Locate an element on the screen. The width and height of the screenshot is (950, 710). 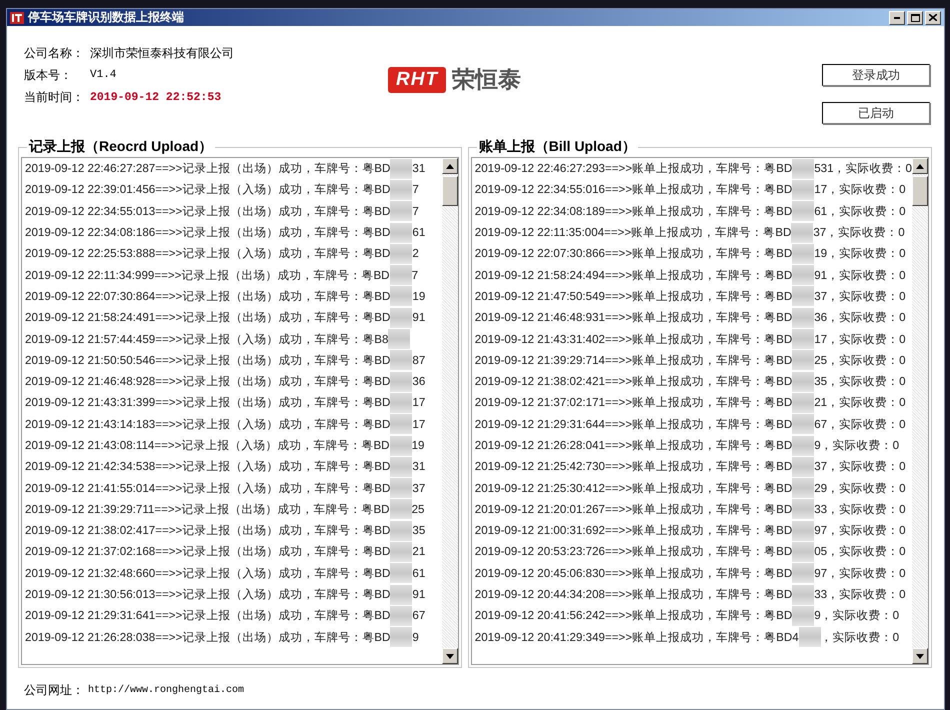
log-text: 2019-09-12 20:45:06:830==>>账单上报成功，车牌号：粤BD is located at coordinates (633, 573).